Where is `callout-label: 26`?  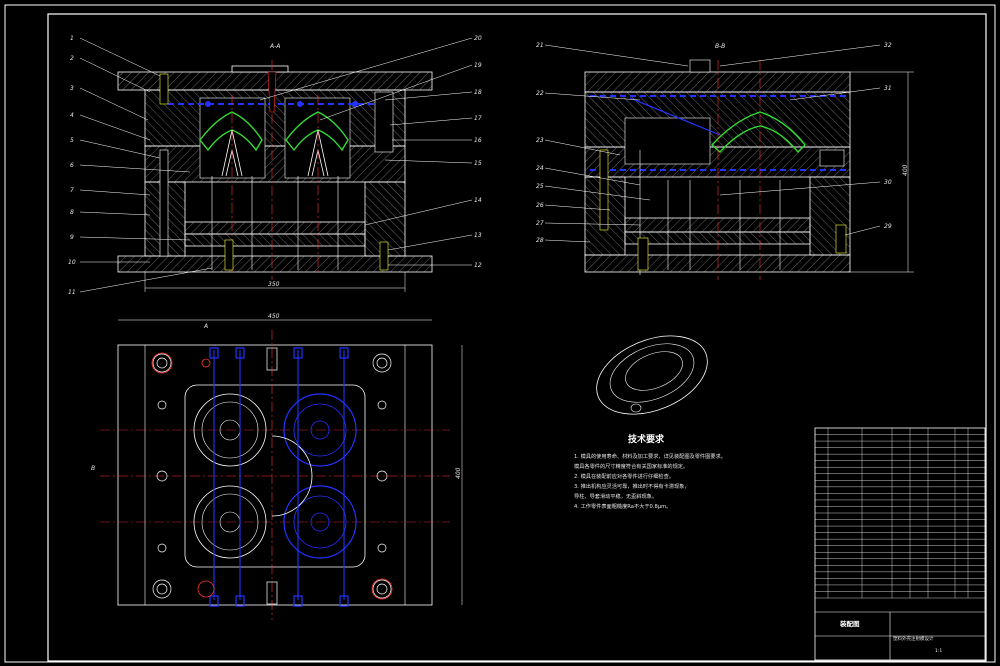
callout-label: 26 is located at coordinates (540, 205).